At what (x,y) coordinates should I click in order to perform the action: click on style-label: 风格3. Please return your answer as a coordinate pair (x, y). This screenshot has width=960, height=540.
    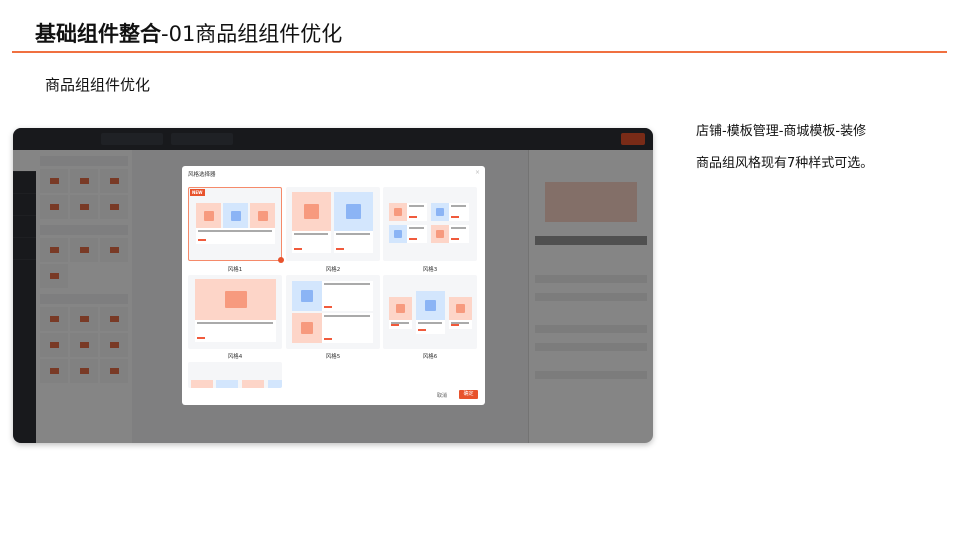
    Looking at the image, I should click on (430, 270).